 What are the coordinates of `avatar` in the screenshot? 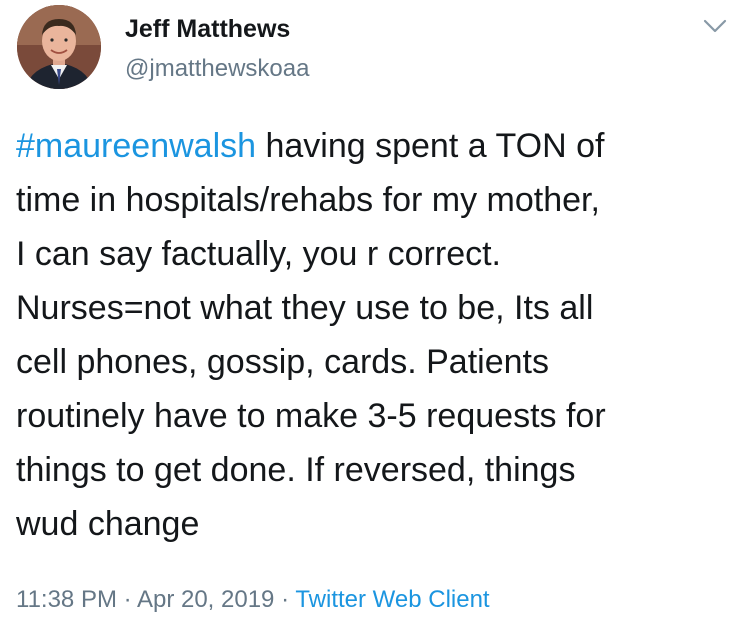 It's located at (59, 47).